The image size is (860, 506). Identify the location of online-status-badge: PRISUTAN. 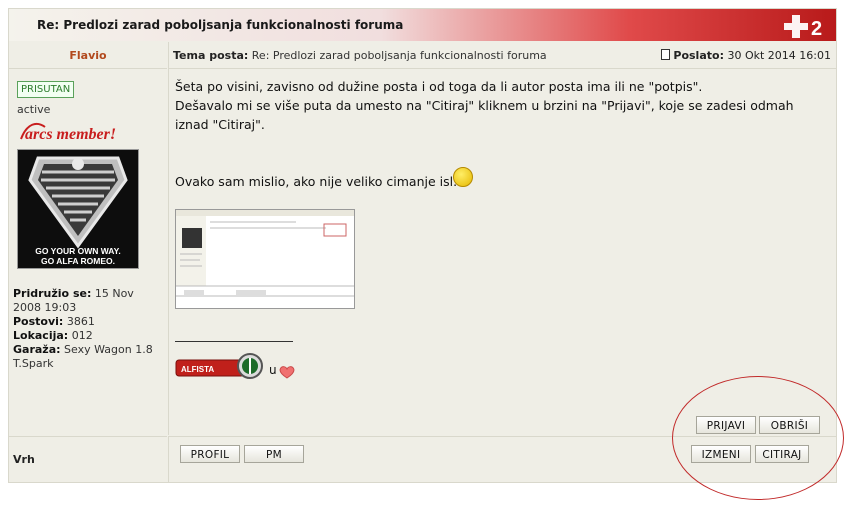
(46, 89).